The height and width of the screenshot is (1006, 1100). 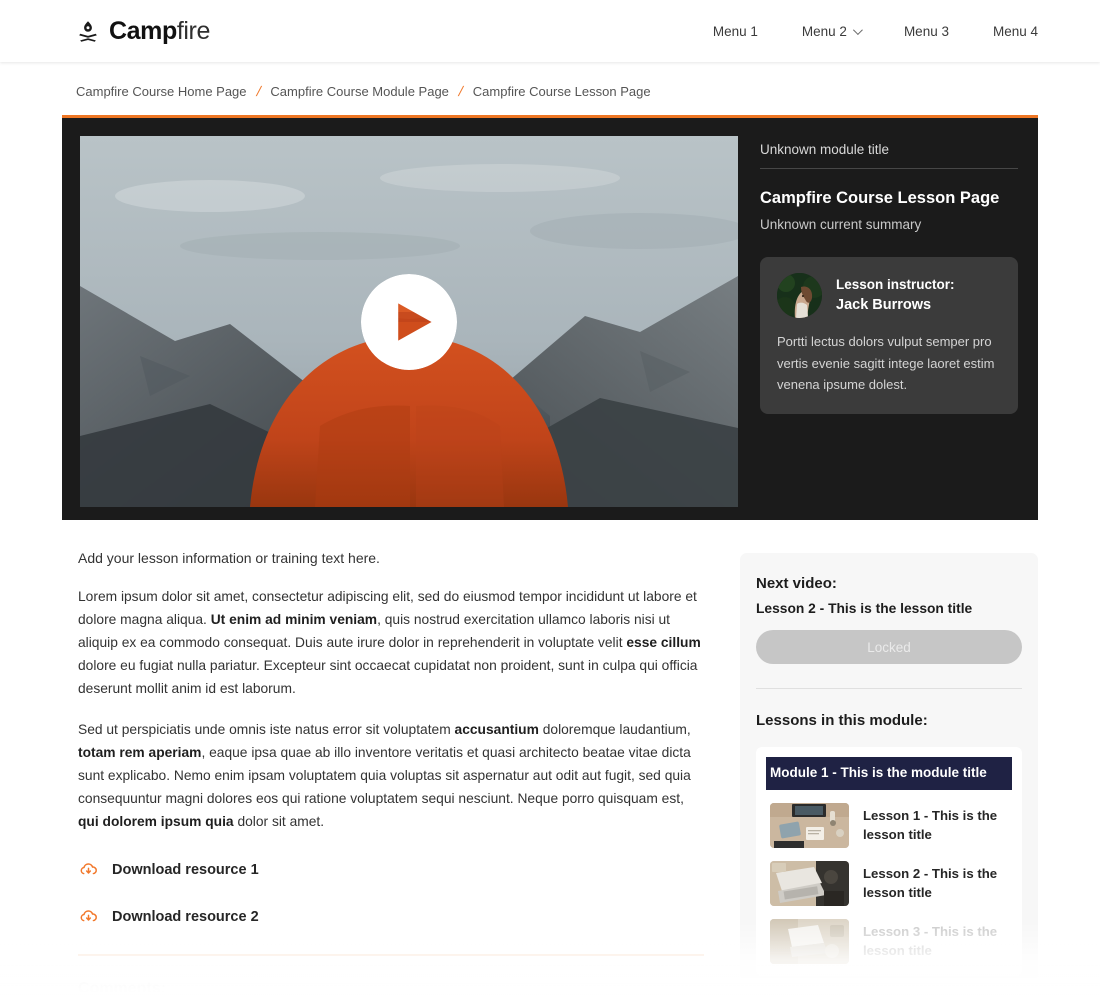 What do you see at coordinates (824, 31) in the screenshot?
I see `nav-item-label: Menu 2` at bounding box center [824, 31].